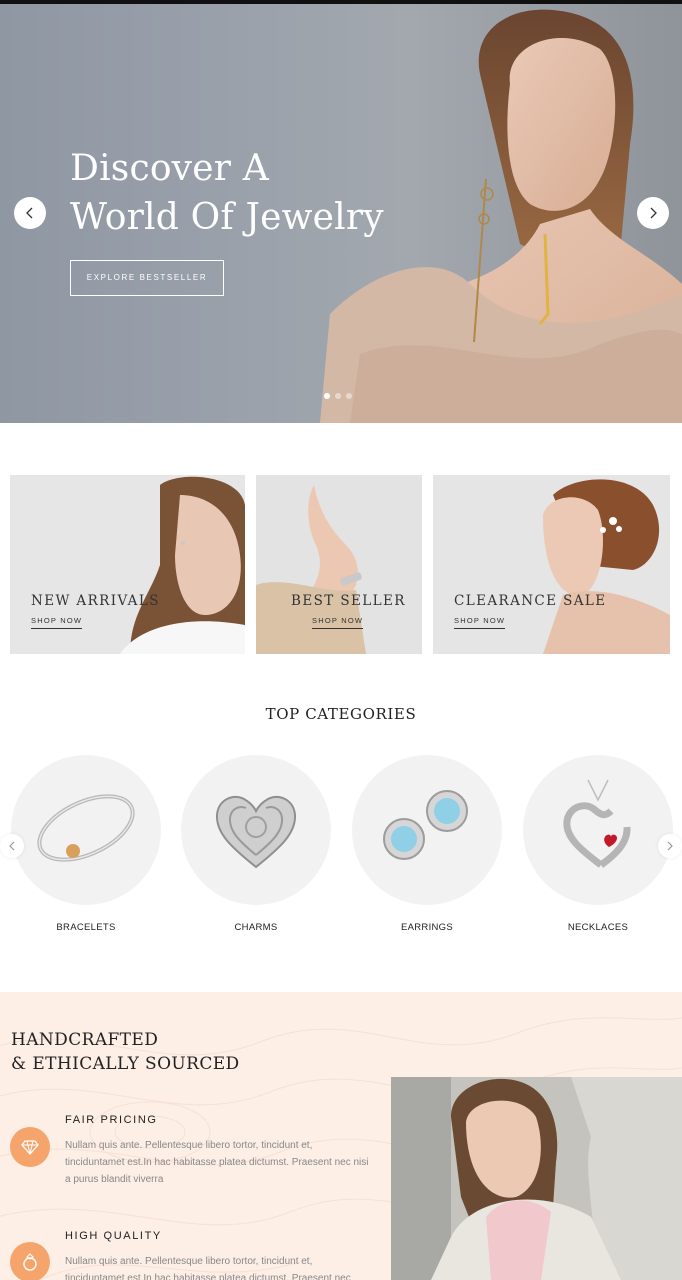  I want to click on banner-clearance-sale-title: CLEARANCE SALE, so click(530, 601).